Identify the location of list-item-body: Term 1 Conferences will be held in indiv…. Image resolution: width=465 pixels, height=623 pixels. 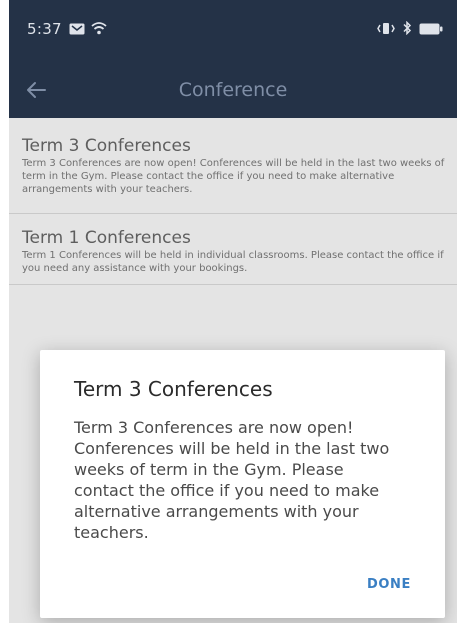
(233, 262).